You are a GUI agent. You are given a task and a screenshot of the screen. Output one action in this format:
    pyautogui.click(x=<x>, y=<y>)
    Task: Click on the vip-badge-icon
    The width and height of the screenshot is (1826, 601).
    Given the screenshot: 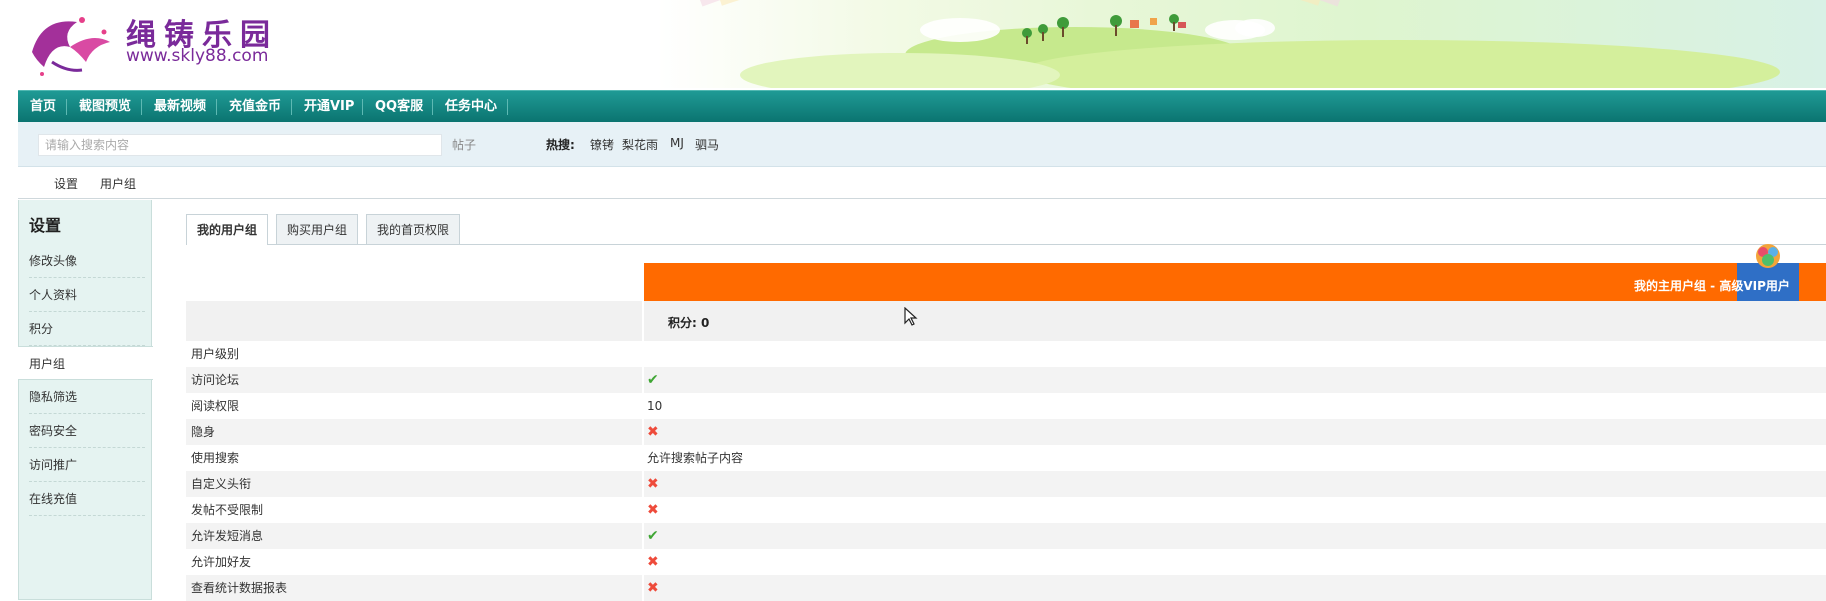 What is the action you would take?
    pyautogui.click(x=1768, y=256)
    